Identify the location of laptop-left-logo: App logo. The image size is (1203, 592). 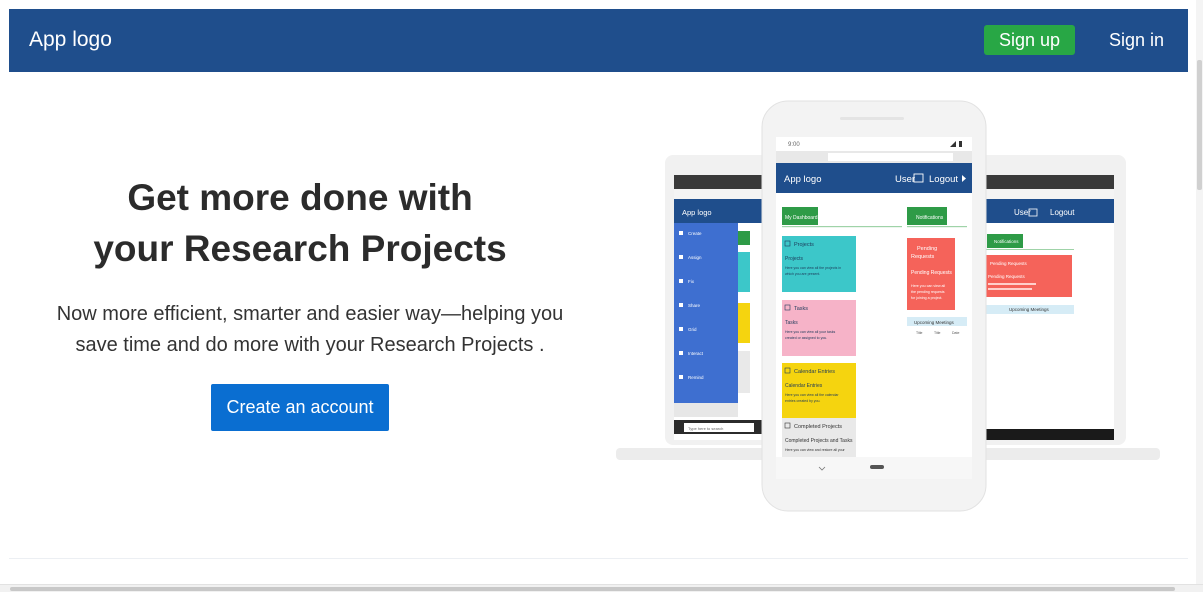
(697, 212).